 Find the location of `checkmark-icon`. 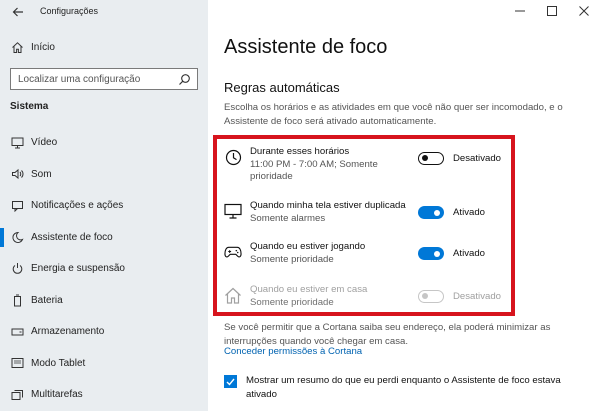

checkmark-icon is located at coordinates (230, 382).